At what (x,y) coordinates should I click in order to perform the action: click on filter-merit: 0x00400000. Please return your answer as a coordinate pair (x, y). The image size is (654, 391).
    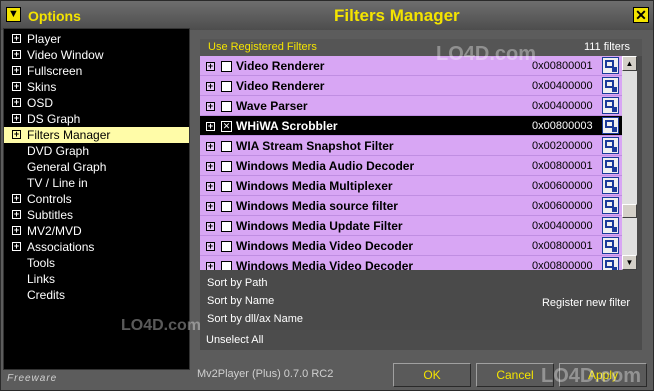
    Looking at the image, I should click on (562, 86).